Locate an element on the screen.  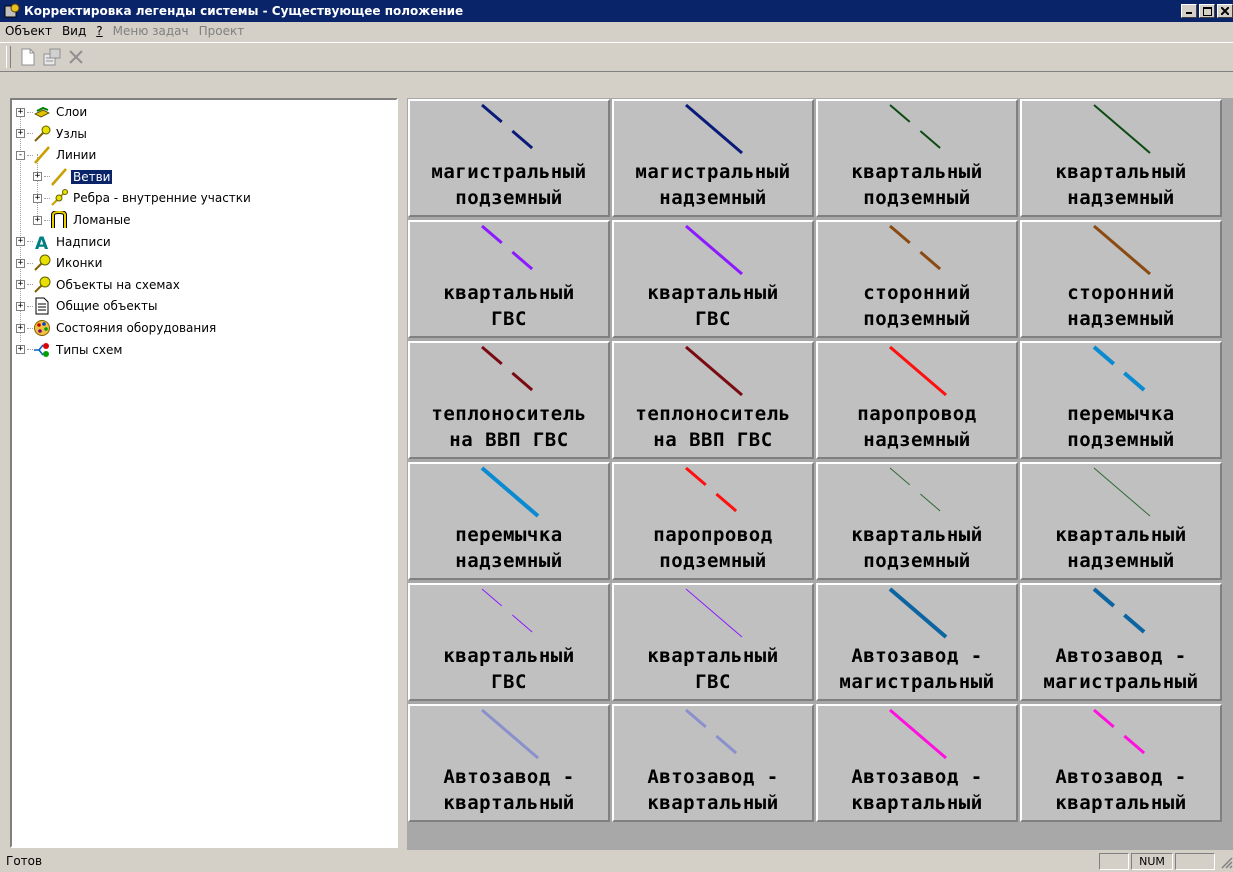
delete-button is located at coordinates (76, 57).